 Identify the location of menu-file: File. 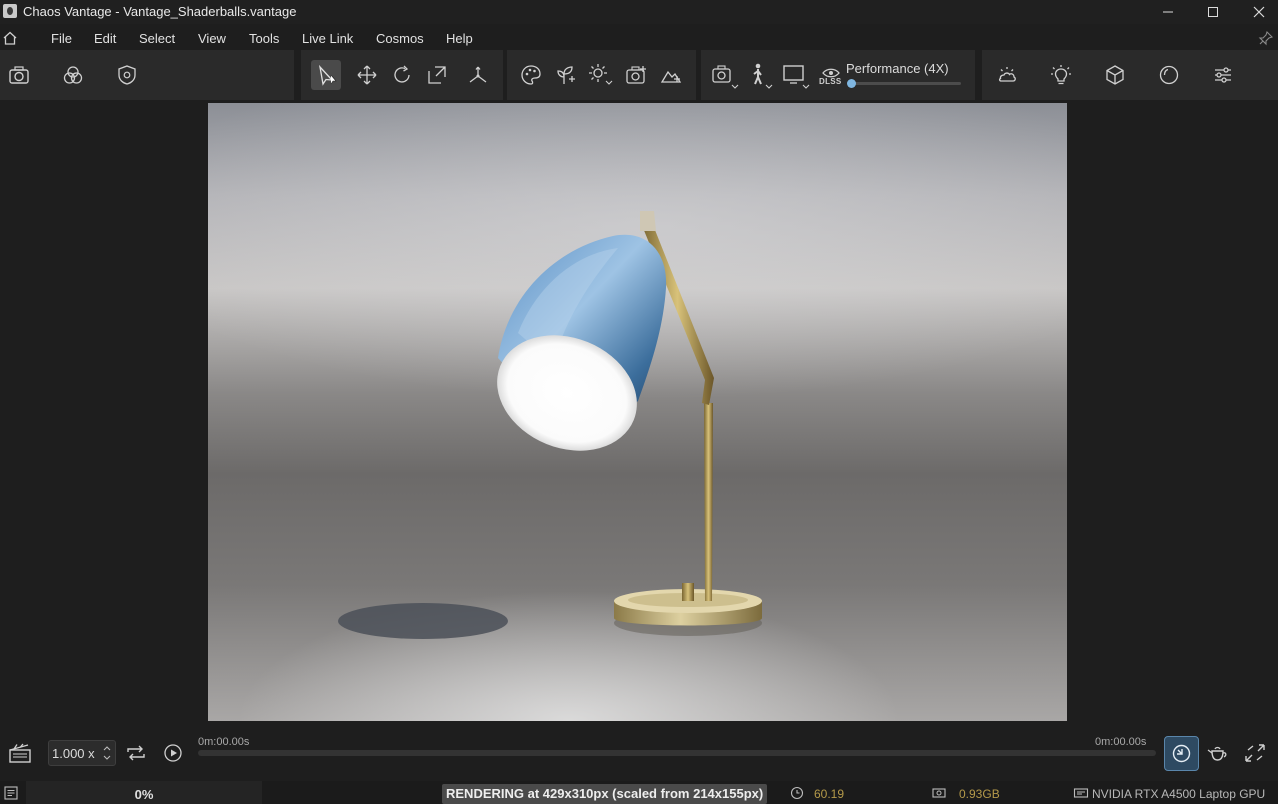
(61, 38).